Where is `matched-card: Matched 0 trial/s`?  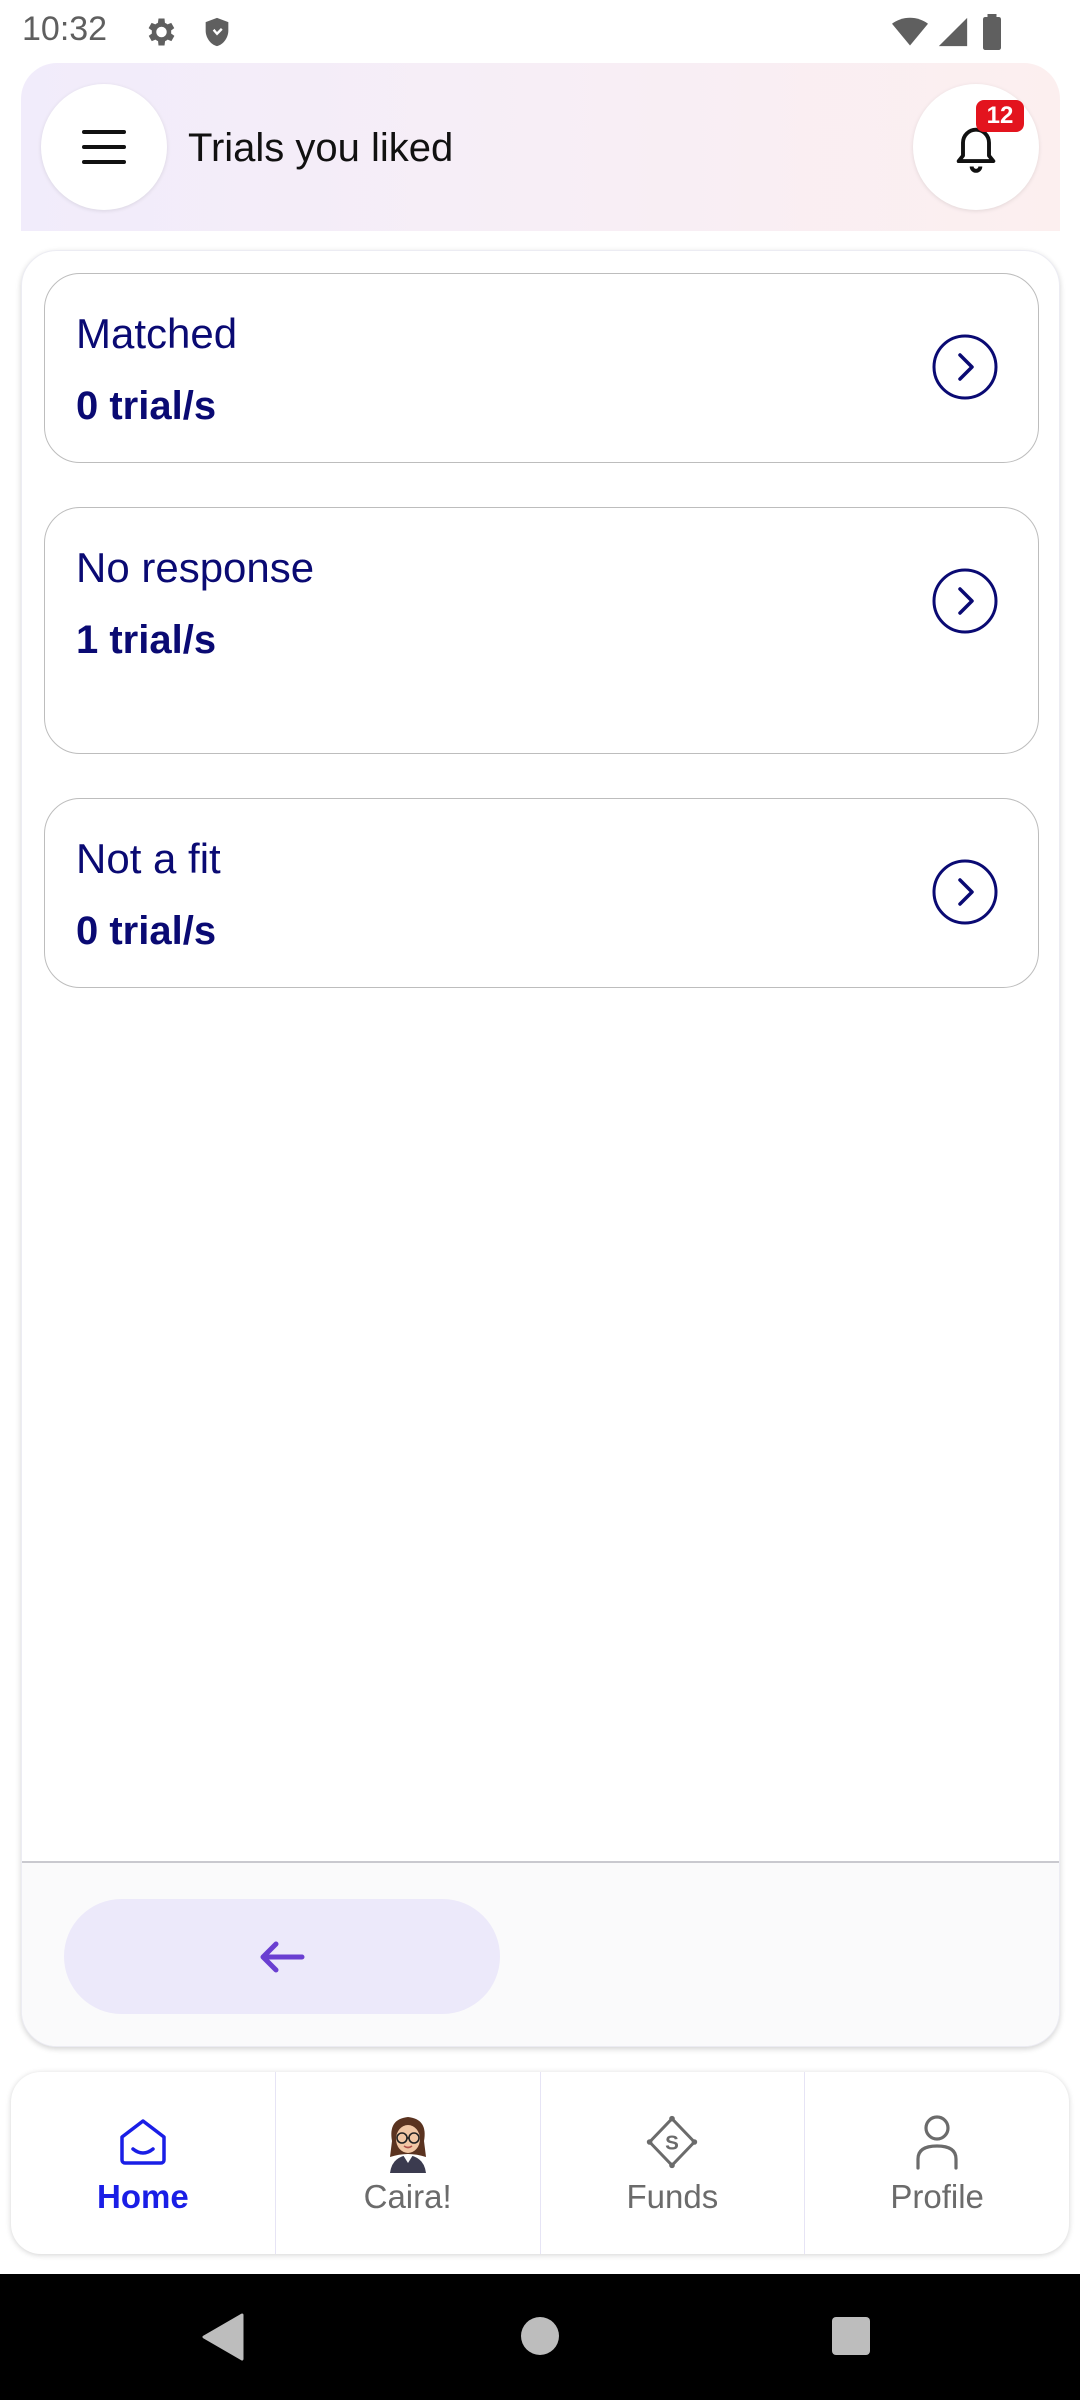 matched-card: Matched 0 trial/s is located at coordinates (541, 368).